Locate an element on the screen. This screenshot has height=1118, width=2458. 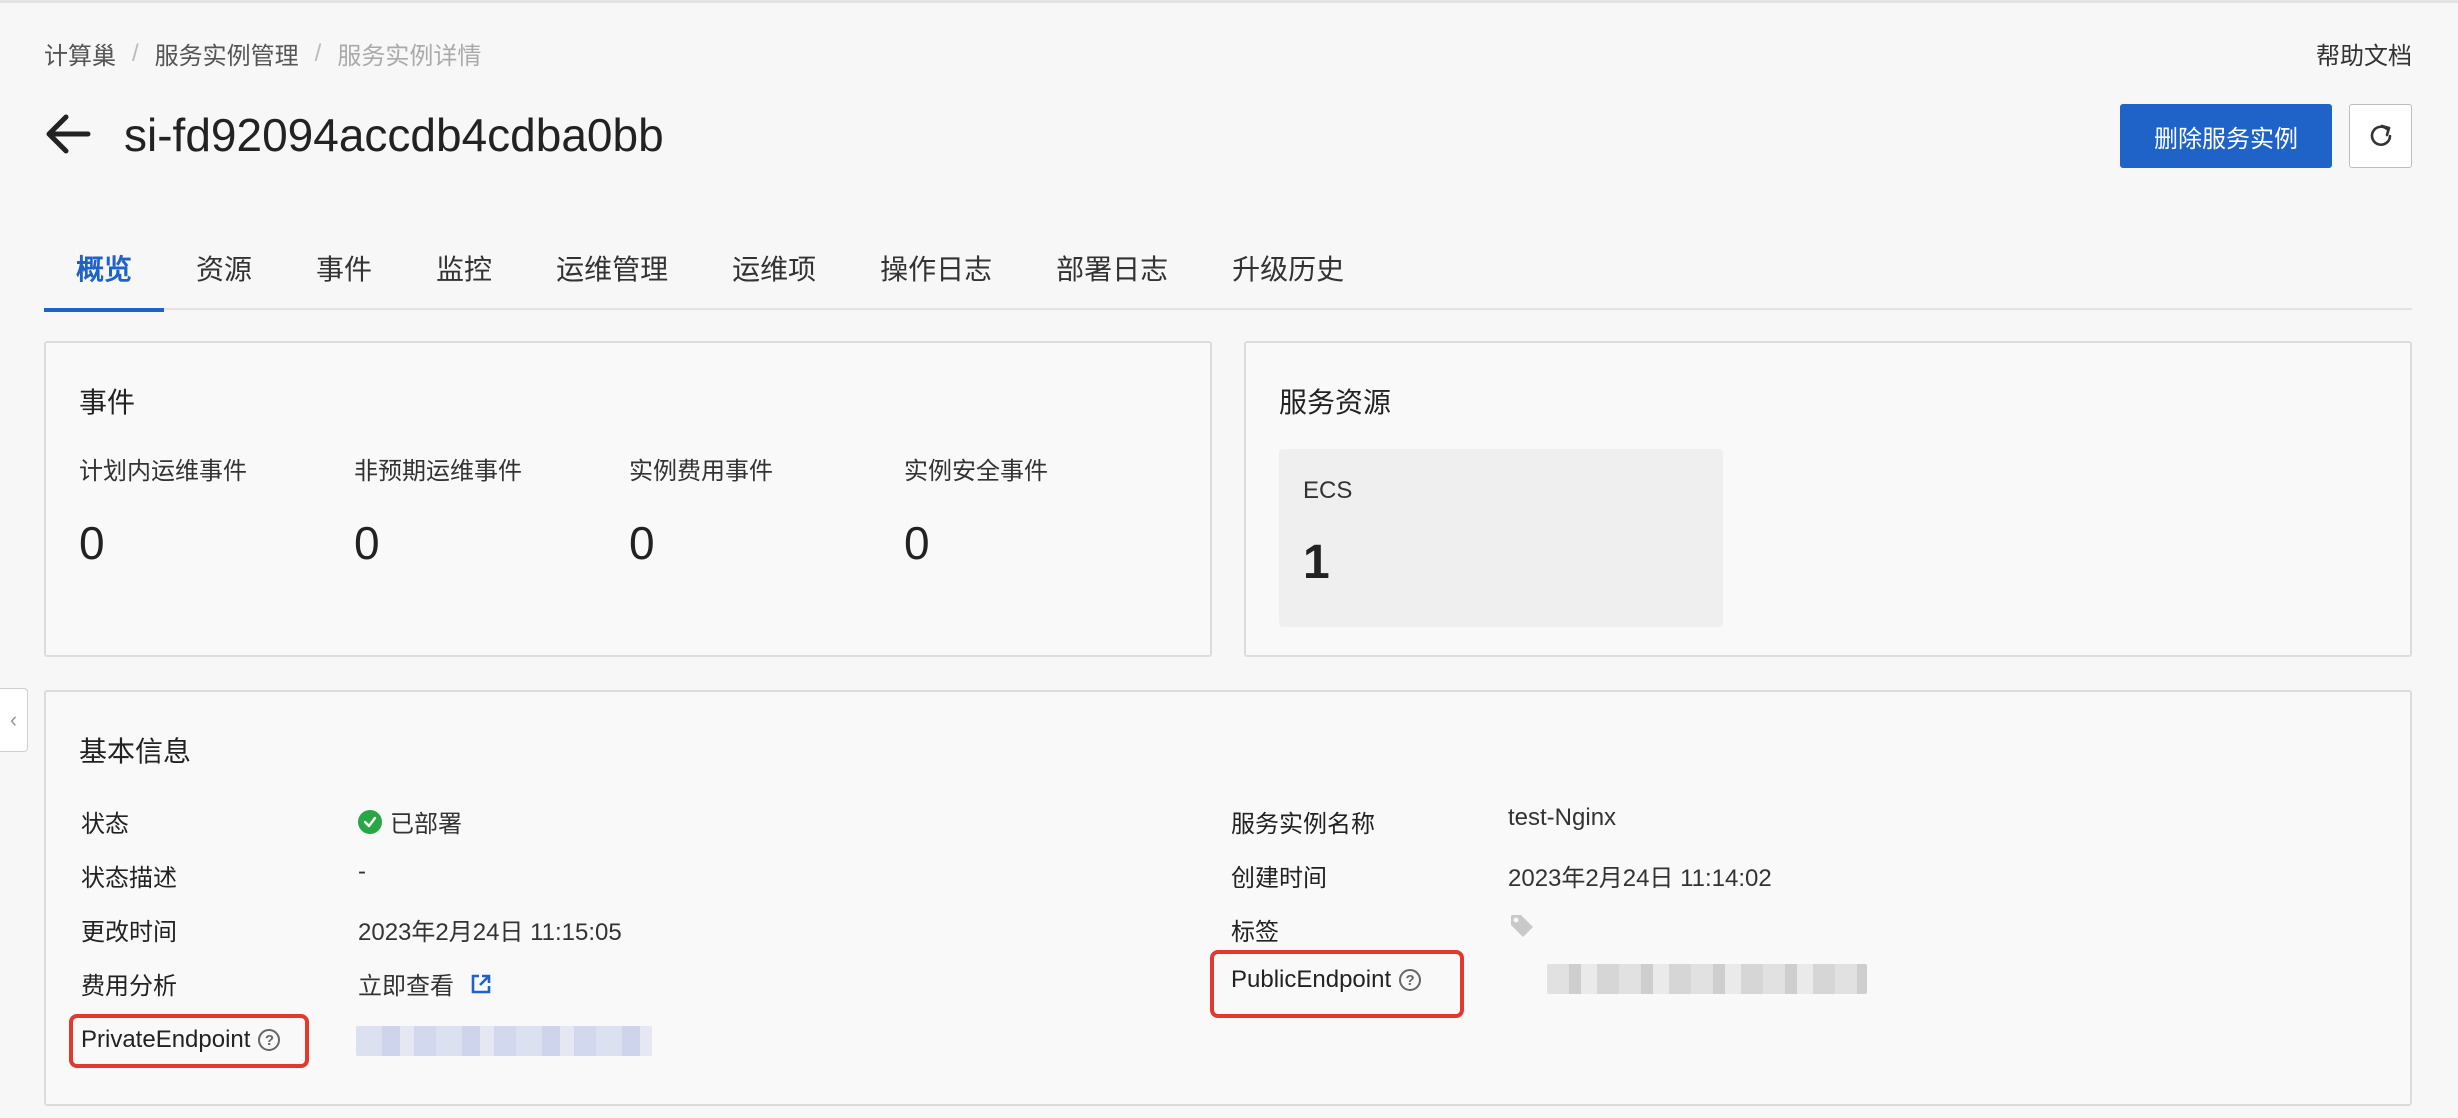
tab-resources: 资源 is located at coordinates (224, 270).